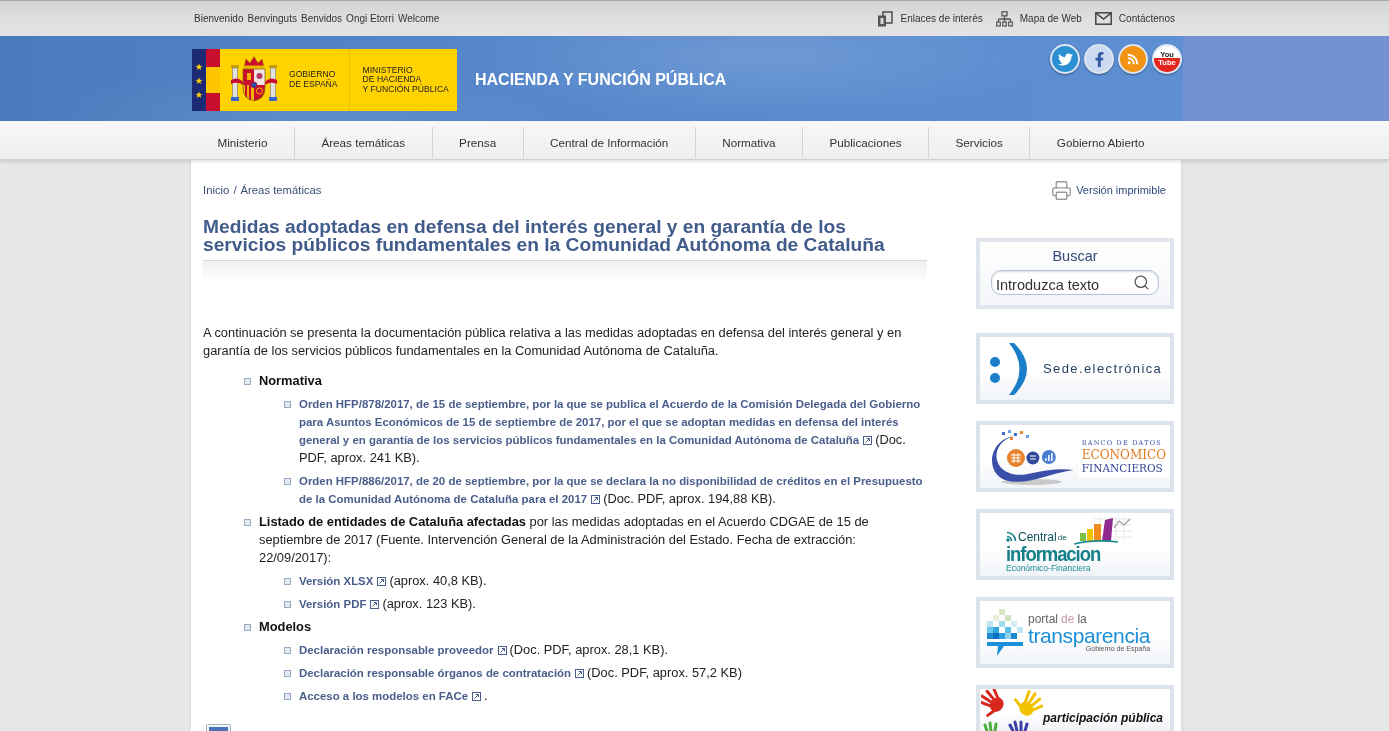 The width and height of the screenshot is (1389, 731). I want to click on search-button, so click(1141, 282).